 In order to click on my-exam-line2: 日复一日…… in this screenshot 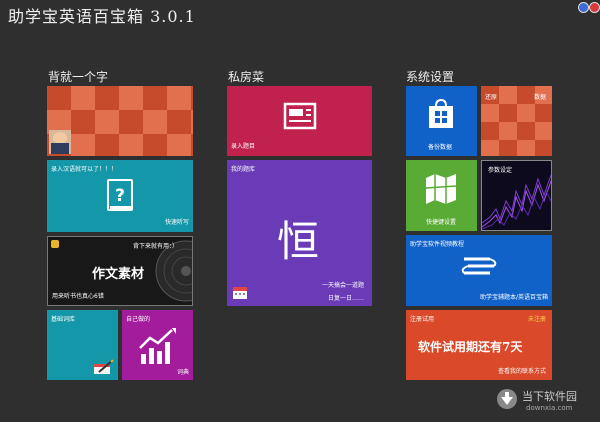, I will do `click(345, 298)`.